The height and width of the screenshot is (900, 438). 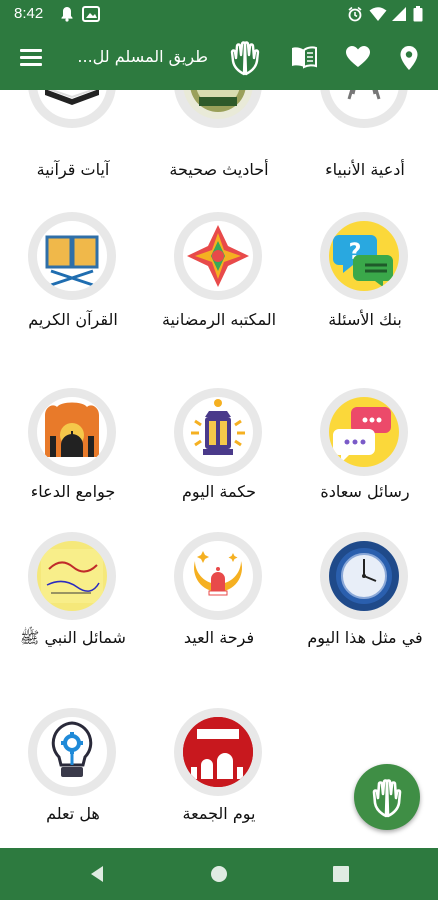 What do you see at coordinates (365, 319) in the screenshot?
I see `tile-label: بنك الأسئلة` at bounding box center [365, 319].